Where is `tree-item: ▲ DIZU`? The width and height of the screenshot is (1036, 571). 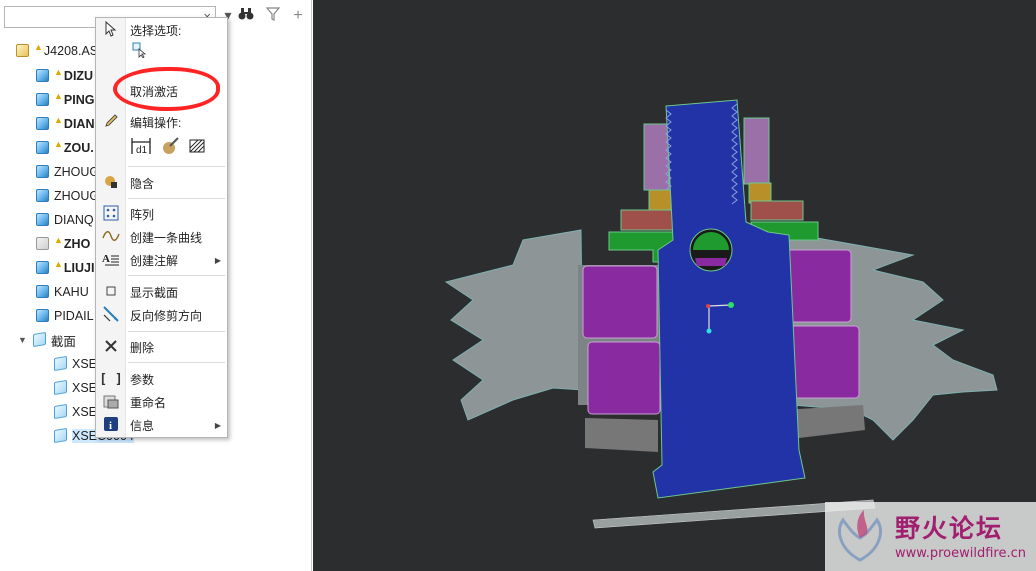 tree-item: ▲ DIZU is located at coordinates (64, 76).